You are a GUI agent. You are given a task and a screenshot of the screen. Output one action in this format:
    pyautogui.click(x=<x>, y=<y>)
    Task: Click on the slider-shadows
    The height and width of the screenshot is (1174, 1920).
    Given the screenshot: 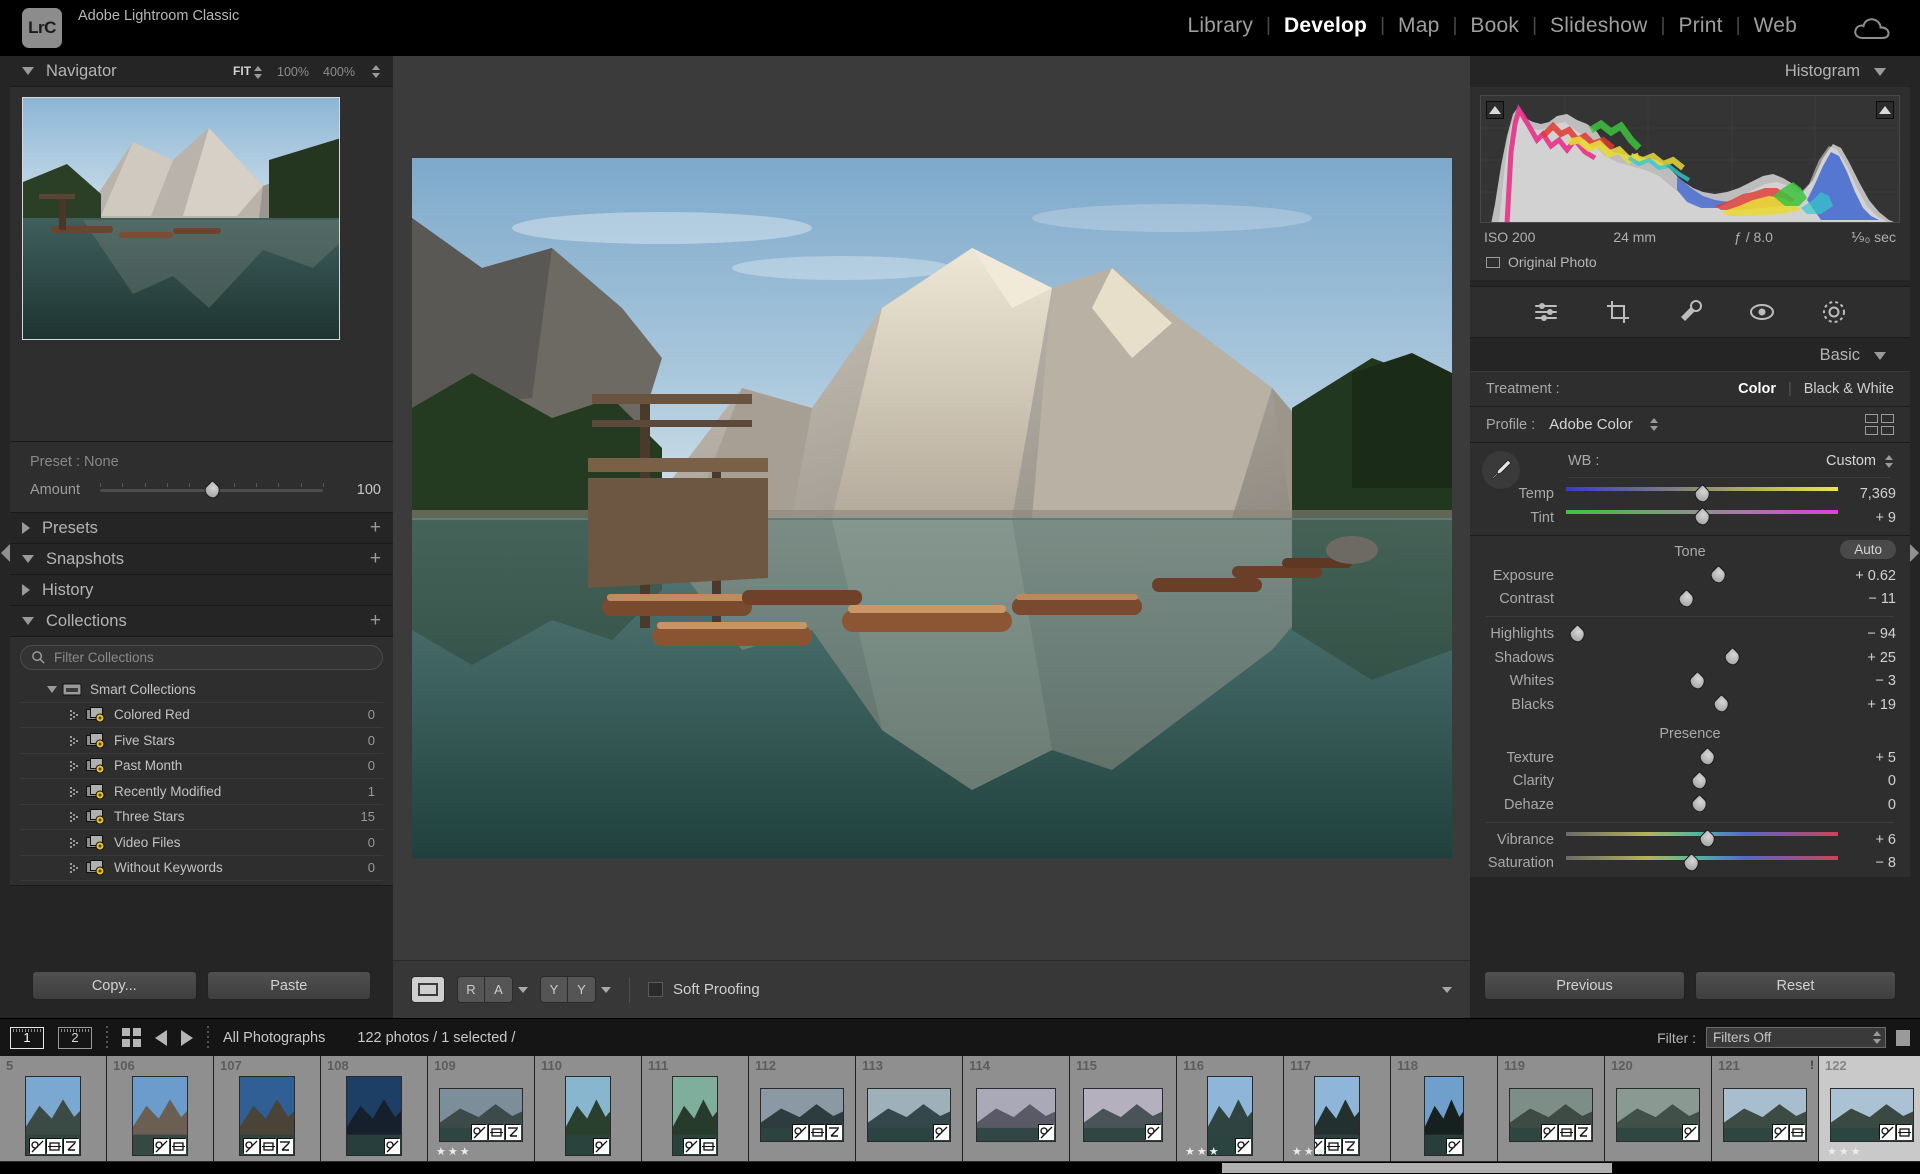 What is the action you would take?
    pyautogui.click(x=1702, y=657)
    